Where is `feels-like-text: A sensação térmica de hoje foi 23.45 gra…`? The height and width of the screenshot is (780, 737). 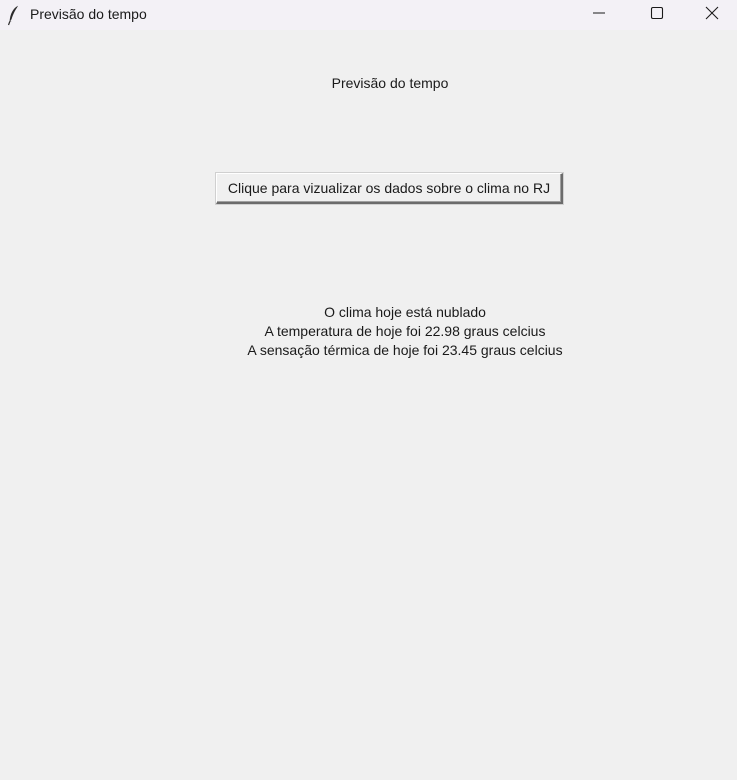 feels-like-text: A sensação térmica de hoje foi 23.45 gra… is located at coordinates (405, 350).